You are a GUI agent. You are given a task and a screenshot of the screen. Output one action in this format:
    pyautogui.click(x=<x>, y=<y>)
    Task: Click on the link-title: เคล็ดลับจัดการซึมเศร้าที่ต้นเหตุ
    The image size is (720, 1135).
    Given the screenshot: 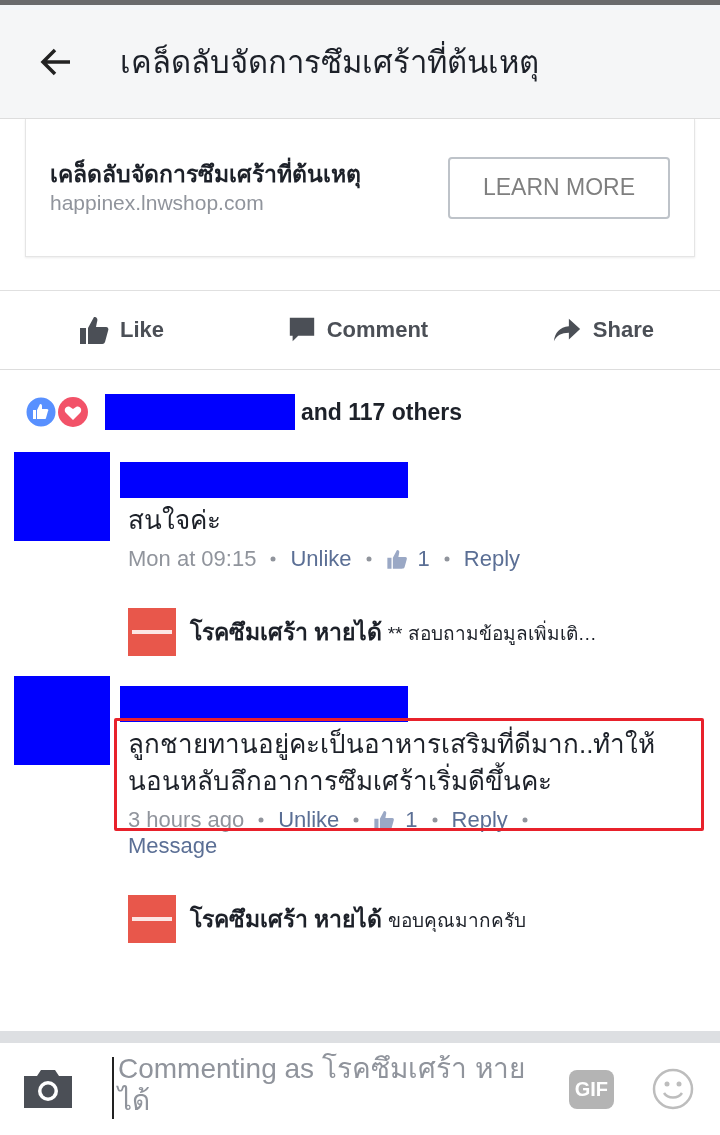 What is the action you would take?
    pyautogui.click(x=239, y=174)
    